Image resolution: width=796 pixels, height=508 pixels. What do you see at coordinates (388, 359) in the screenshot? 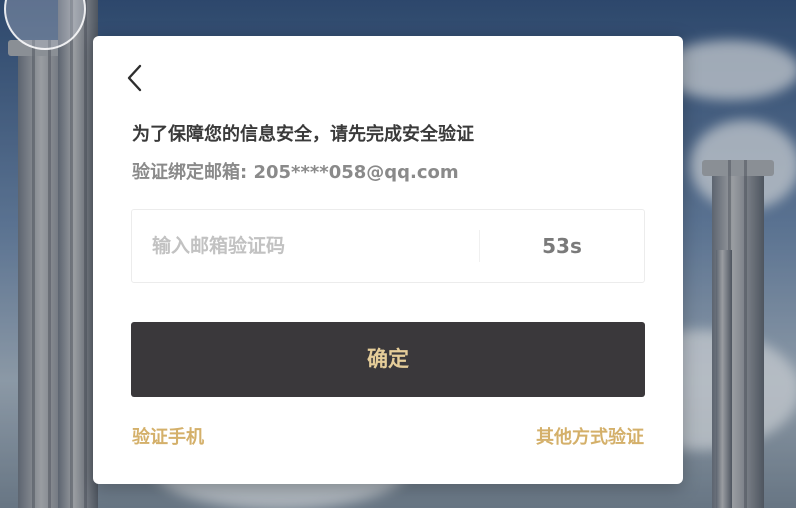
I see `confirm-button: 确定` at bounding box center [388, 359].